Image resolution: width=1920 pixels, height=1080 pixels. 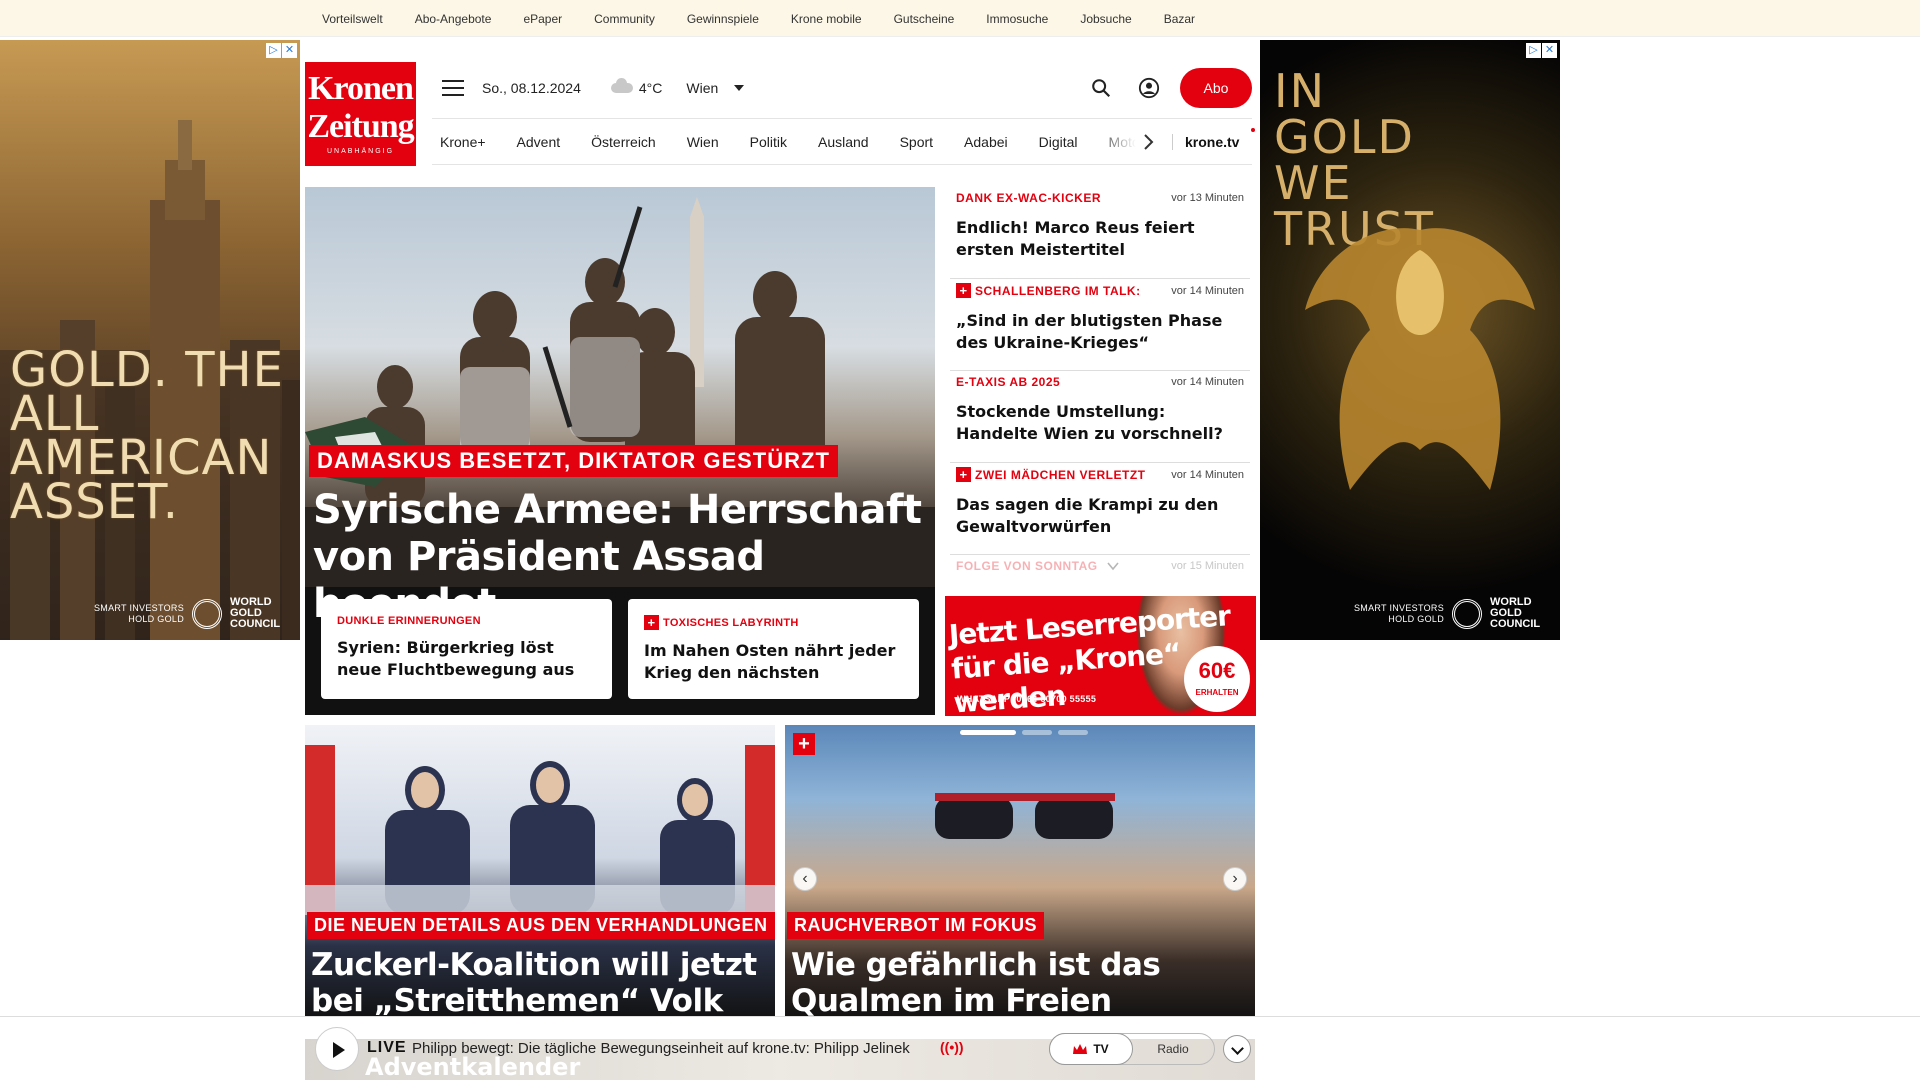 What do you see at coordinates (1113, 566) in the screenshot?
I see `chevron-down-icon` at bounding box center [1113, 566].